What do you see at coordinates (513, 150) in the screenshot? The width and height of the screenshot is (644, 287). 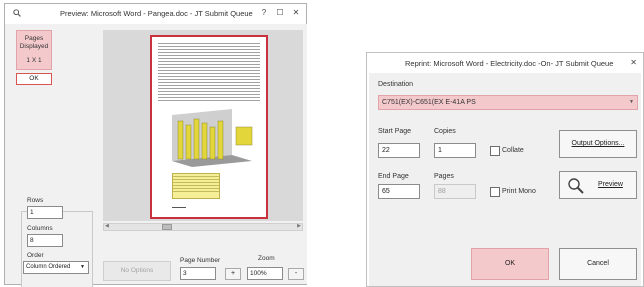 I see `collate-label: Collate` at bounding box center [513, 150].